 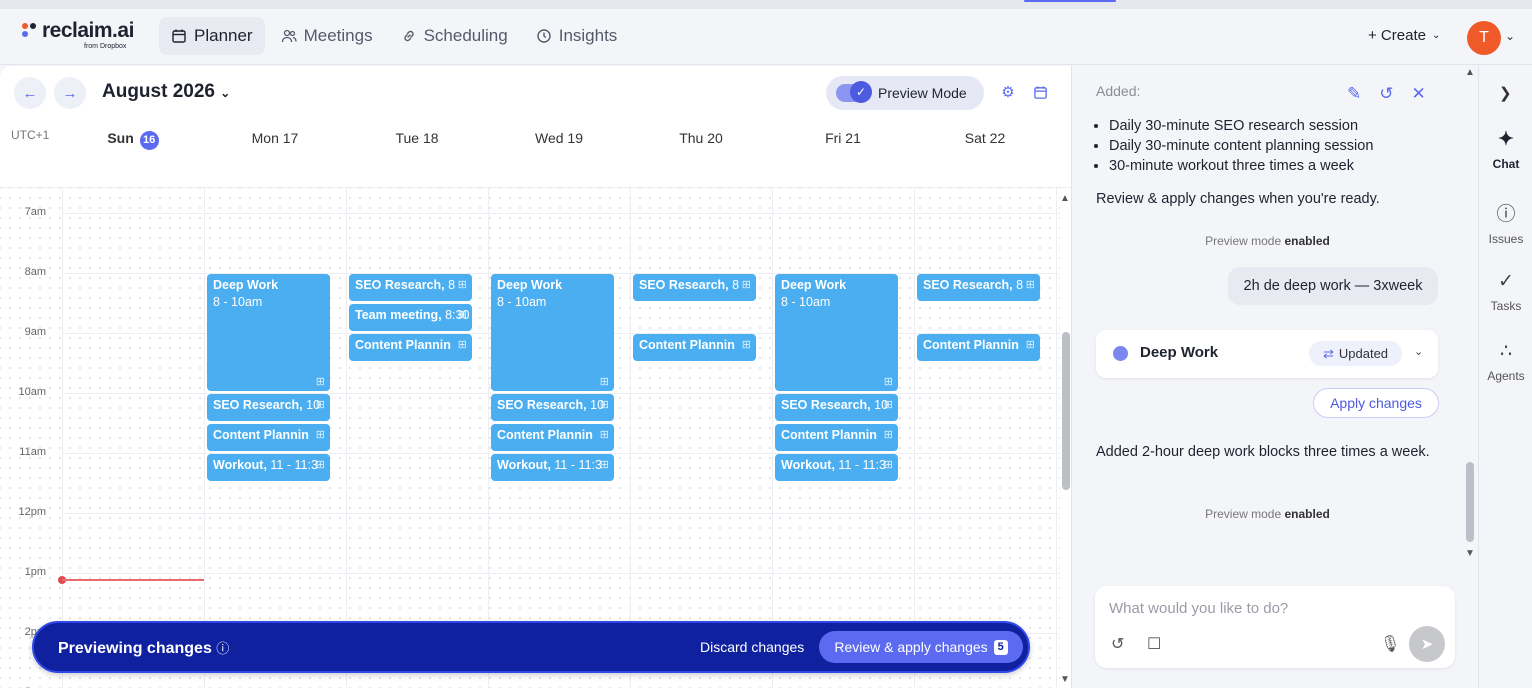 What do you see at coordinates (1505, 149) in the screenshot?
I see `rail-chat: ✦ Chat` at bounding box center [1505, 149].